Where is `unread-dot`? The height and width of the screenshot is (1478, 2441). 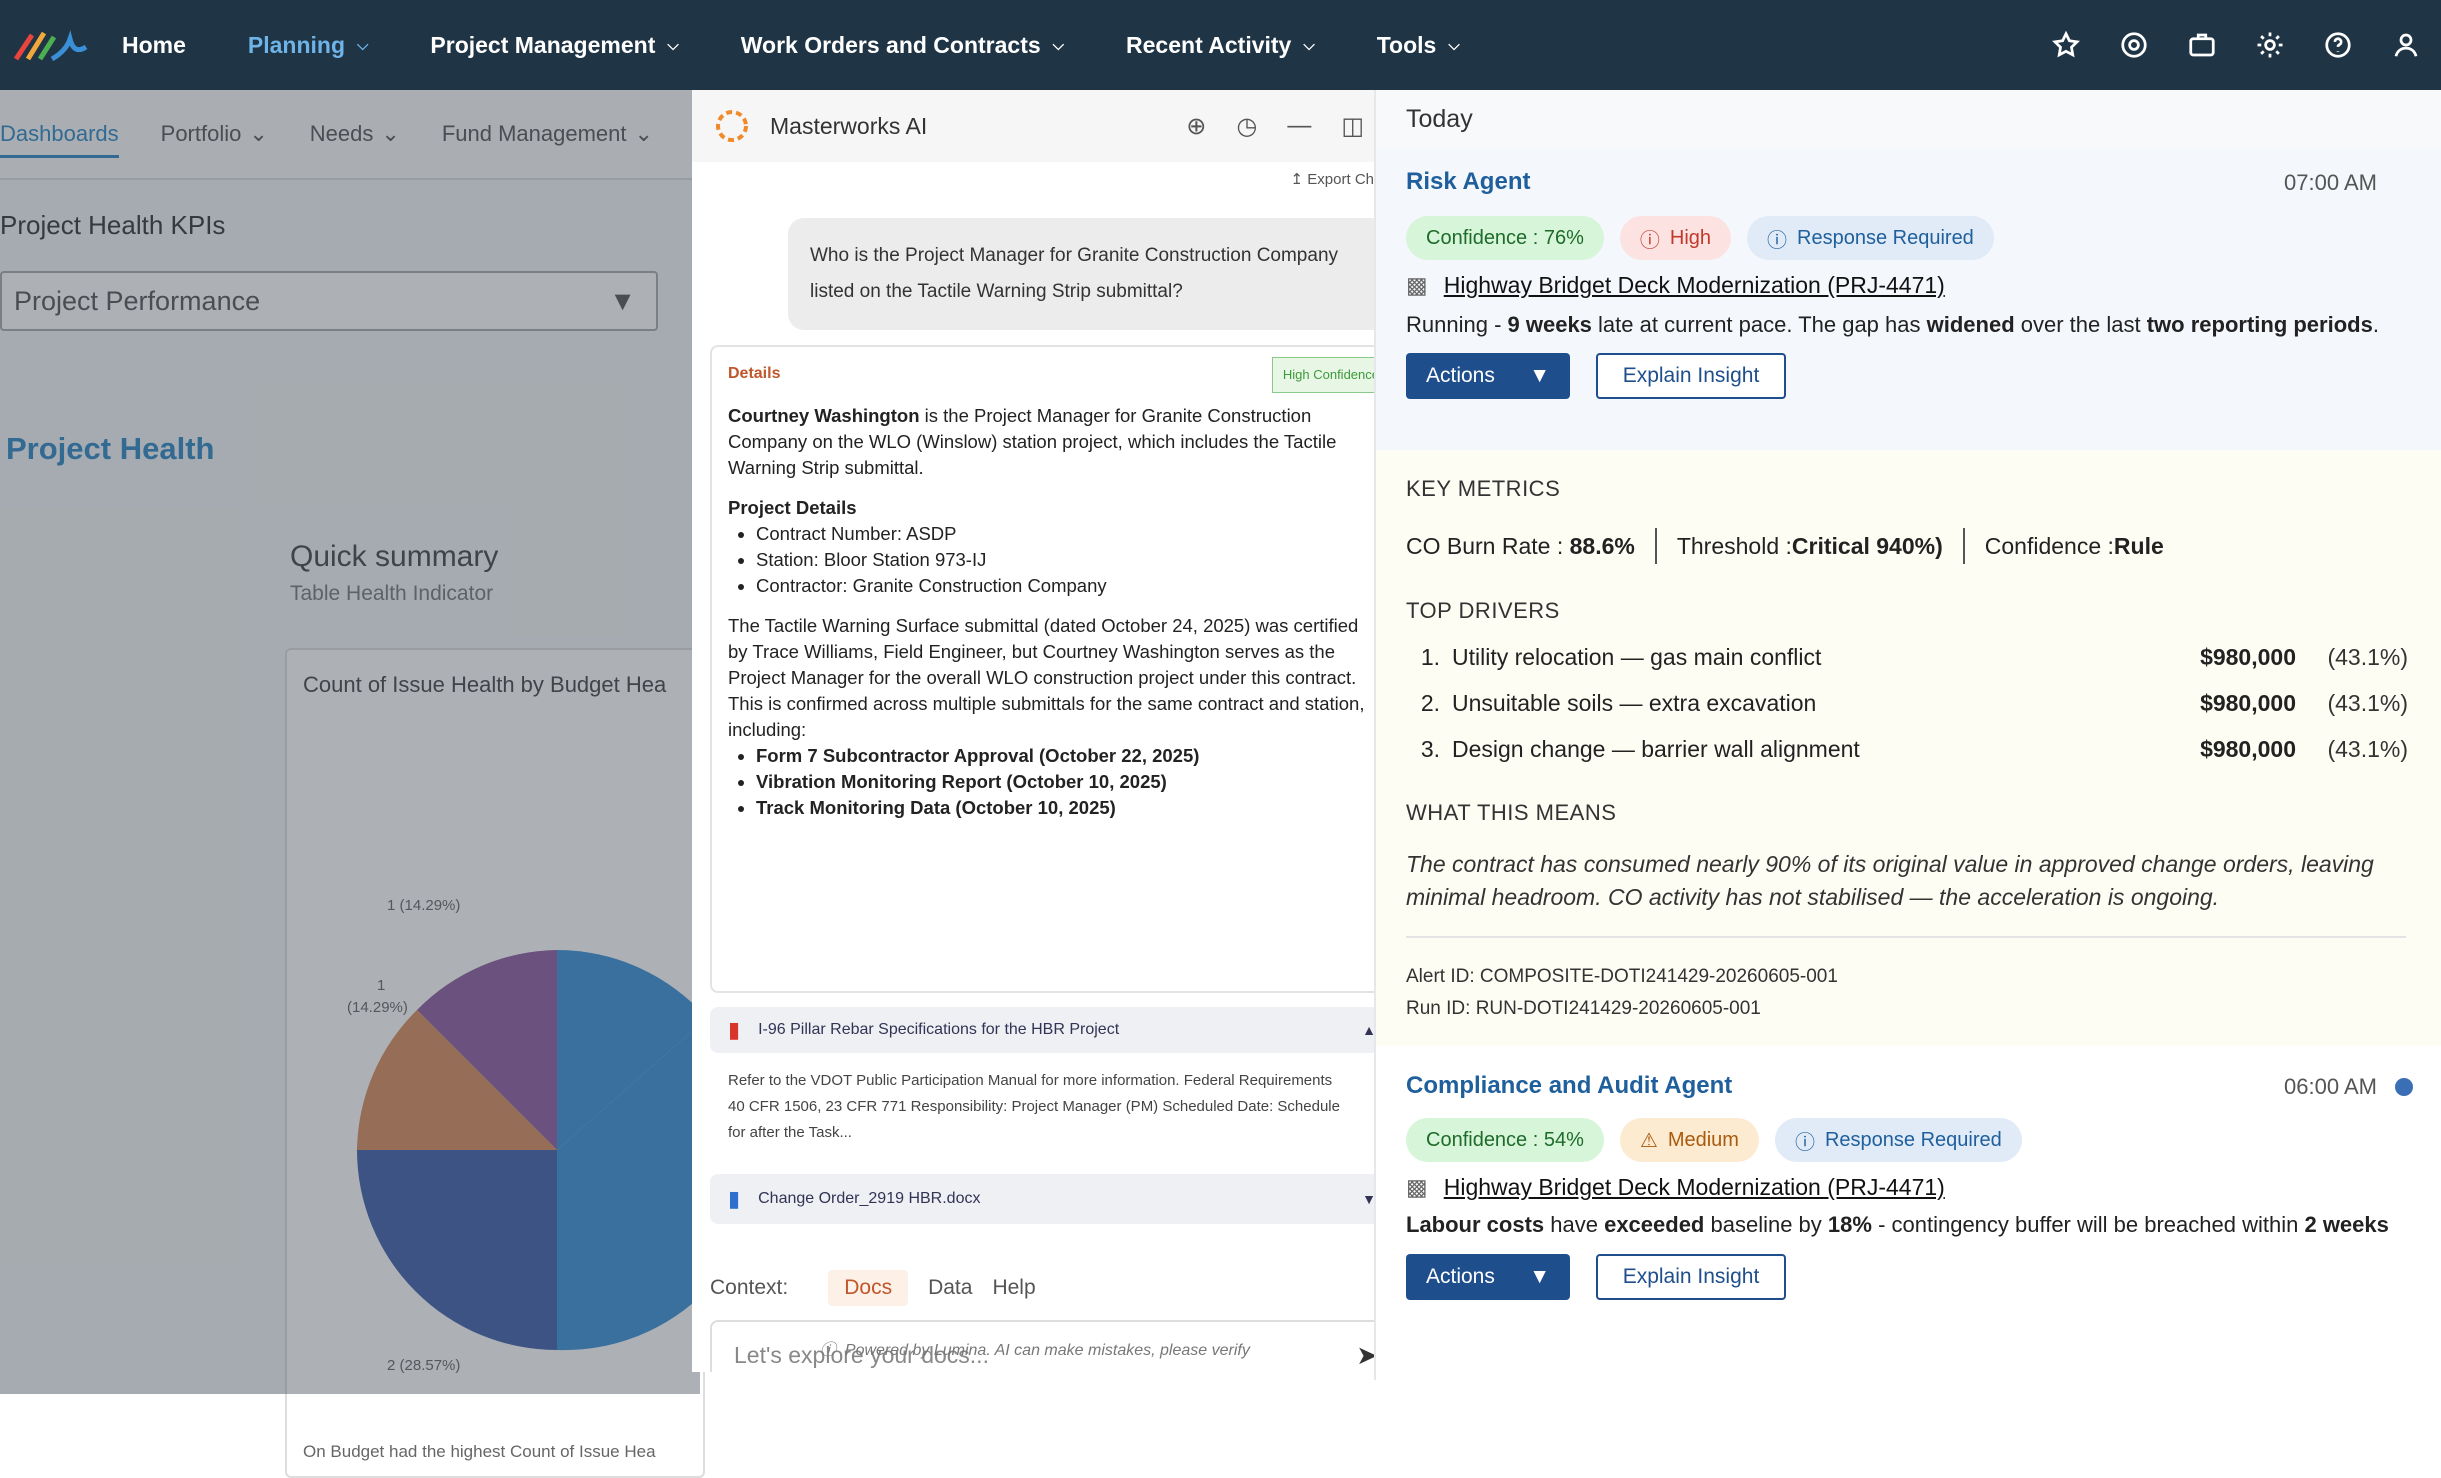
unread-dot is located at coordinates (2404, 1087).